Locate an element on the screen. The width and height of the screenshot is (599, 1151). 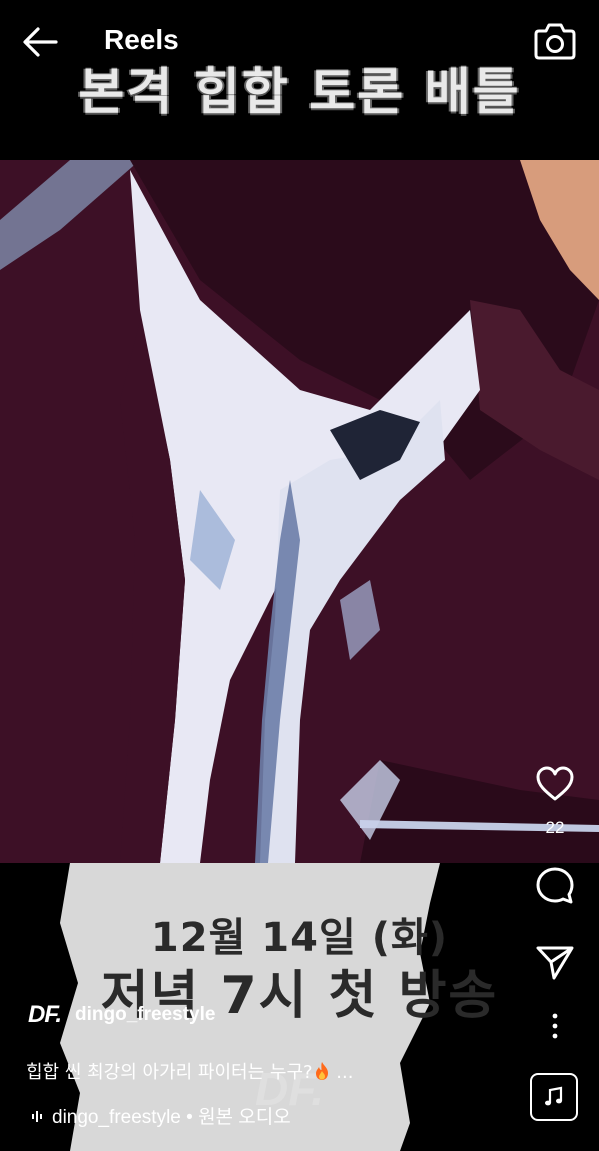
audio-attribution: dingo_freestyle • 원본 오디오 is located at coordinates (160, 1115).